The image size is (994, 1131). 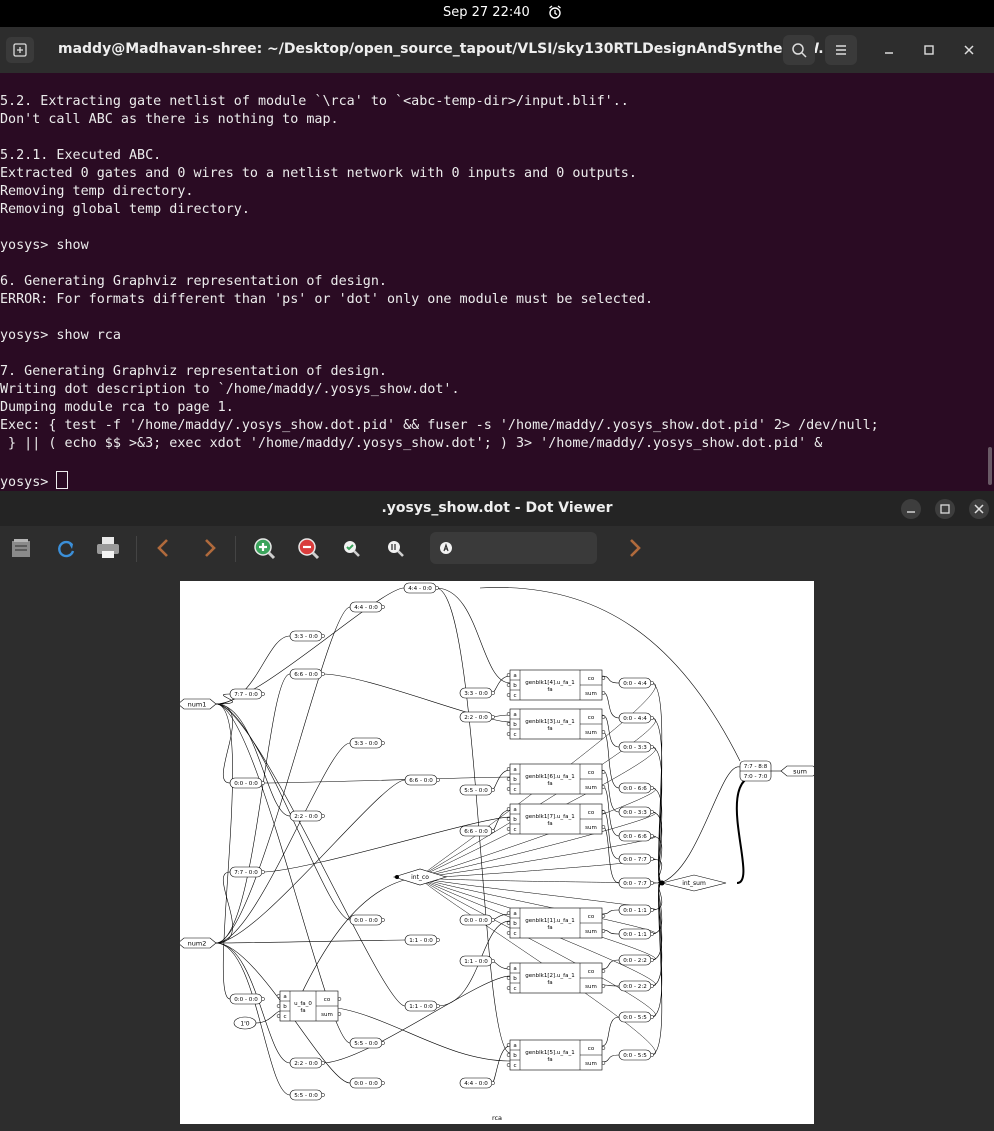 What do you see at coordinates (514, 676) in the screenshot?
I see `pin-a-label: a` at bounding box center [514, 676].